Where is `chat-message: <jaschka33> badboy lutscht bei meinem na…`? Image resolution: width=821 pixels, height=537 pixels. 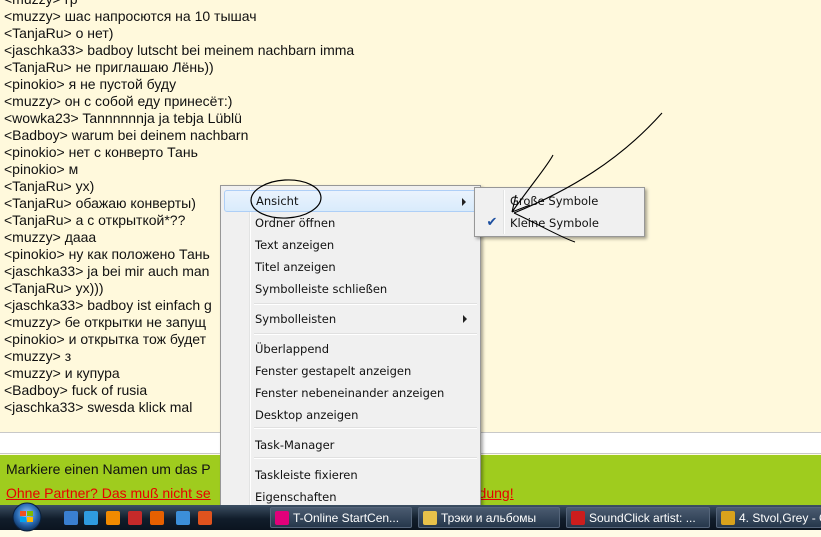
chat-message: <jaschka33> badboy lutscht bei meinem na… is located at coordinates (179, 50).